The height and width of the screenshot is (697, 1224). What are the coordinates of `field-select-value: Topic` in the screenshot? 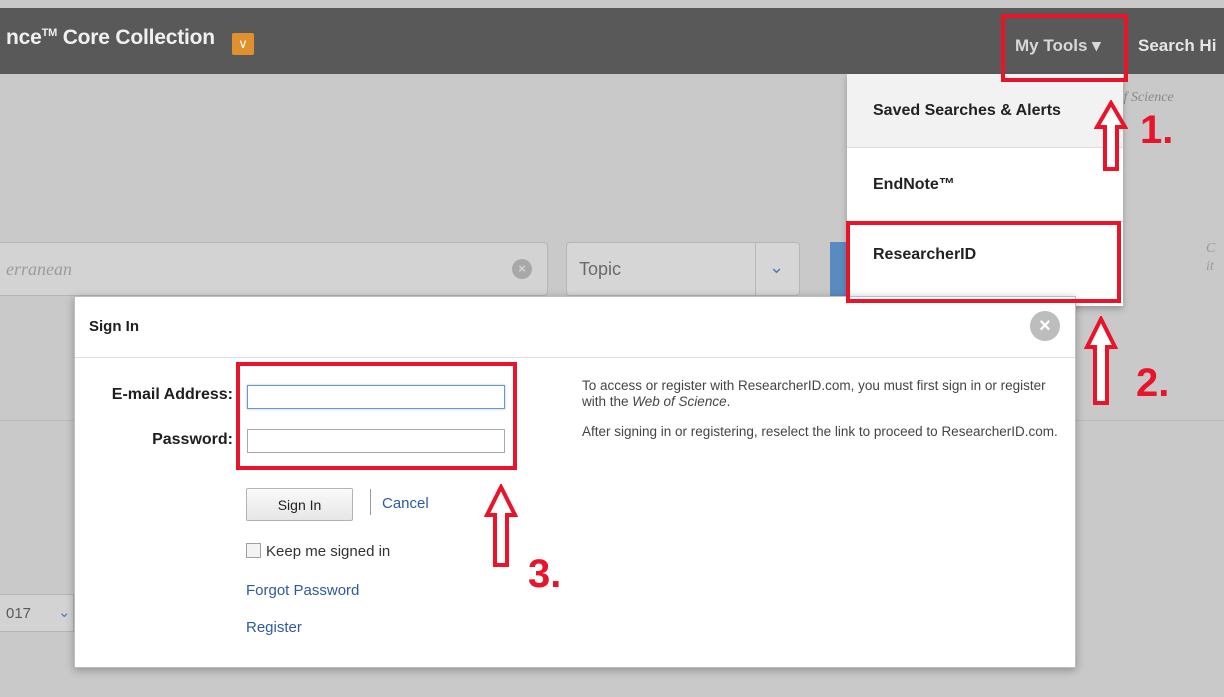 It's located at (600, 269).